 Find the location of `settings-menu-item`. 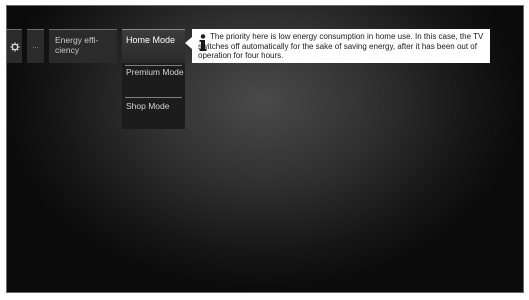

settings-menu-item is located at coordinates (14, 46).